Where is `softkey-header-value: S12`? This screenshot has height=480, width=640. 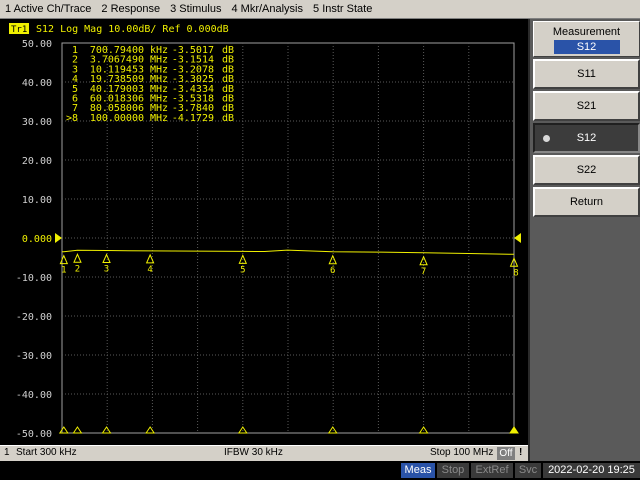
softkey-header-value: S12 is located at coordinates (586, 47).